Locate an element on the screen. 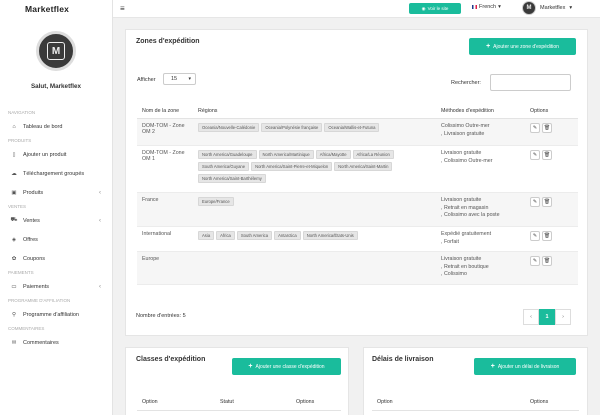 The height and width of the screenshot is (415, 600). nav-section-sales: VENTES is located at coordinates (17, 206).